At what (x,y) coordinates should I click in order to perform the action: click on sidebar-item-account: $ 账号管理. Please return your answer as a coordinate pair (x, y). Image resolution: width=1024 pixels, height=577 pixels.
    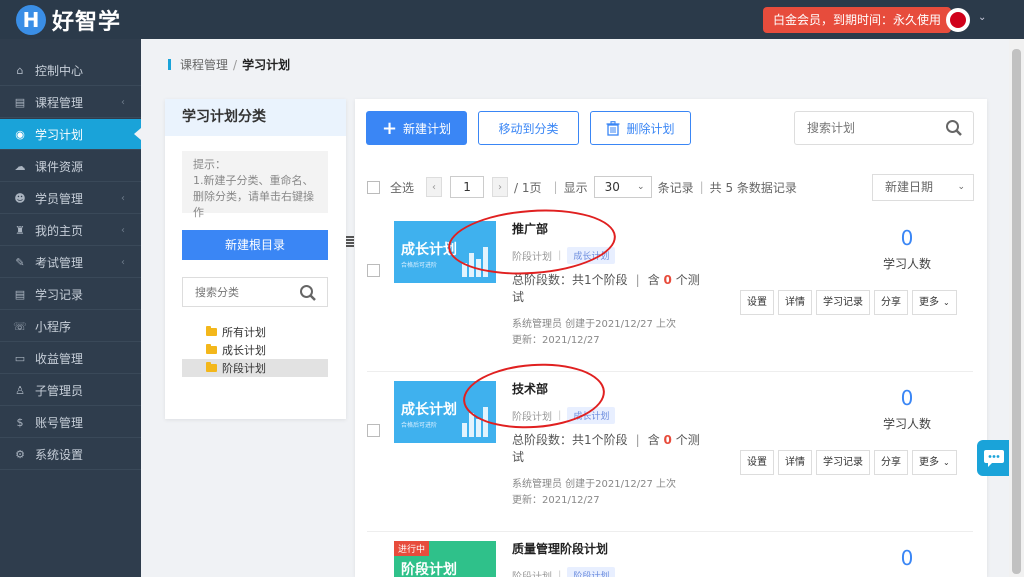
    Looking at the image, I should click on (70, 422).